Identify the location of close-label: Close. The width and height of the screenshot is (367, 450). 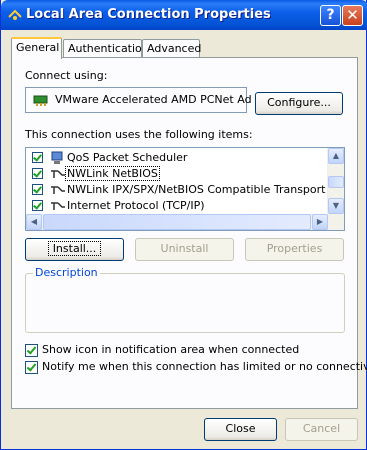
(240, 428).